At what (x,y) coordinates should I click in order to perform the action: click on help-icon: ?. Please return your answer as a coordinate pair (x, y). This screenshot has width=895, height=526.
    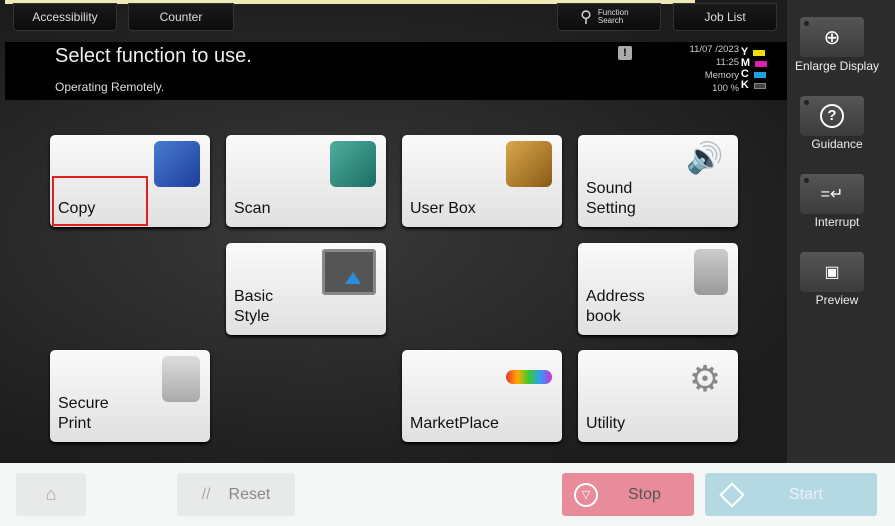
    Looking at the image, I should click on (832, 116).